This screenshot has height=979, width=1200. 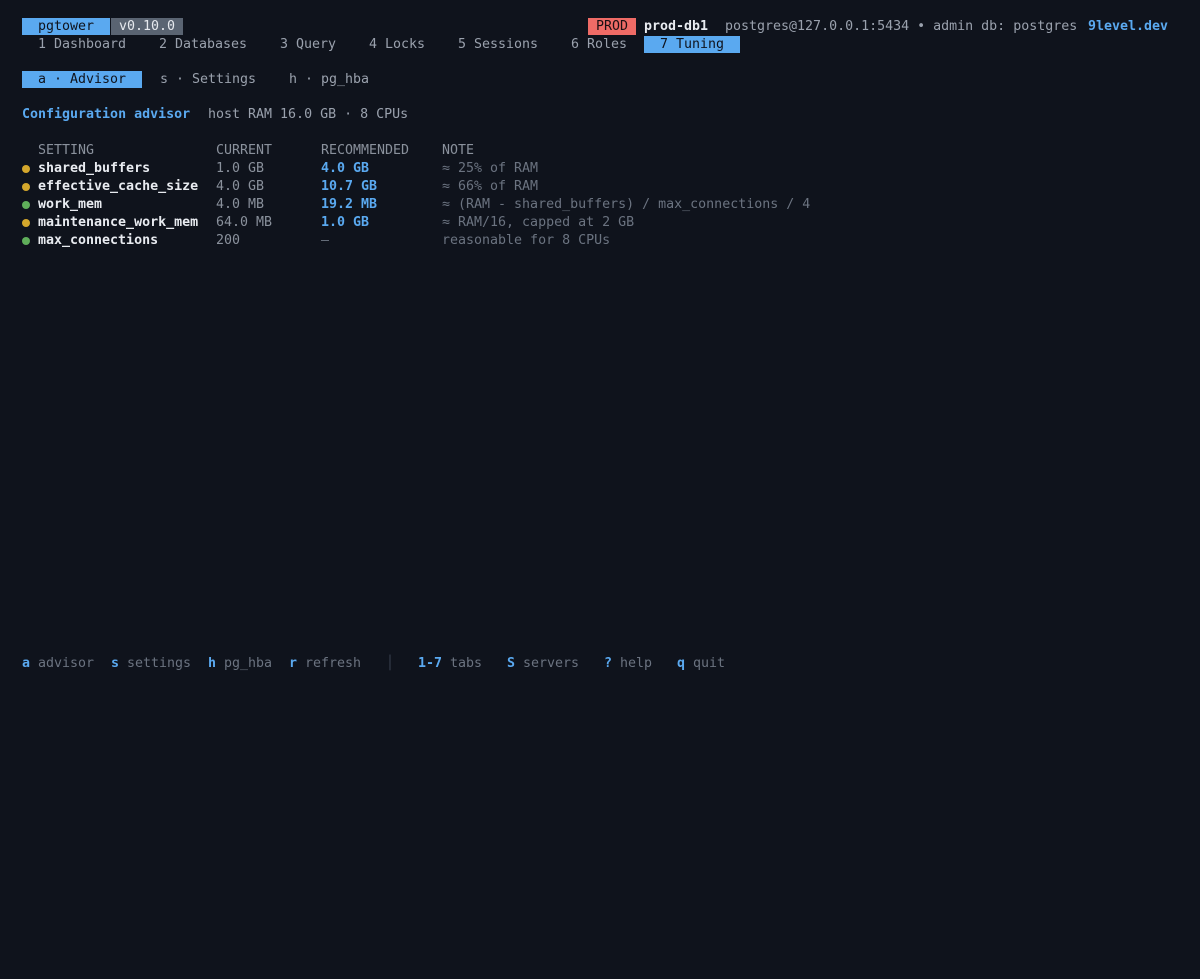 What do you see at coordinates (498, 45) in the screenshot?
I see `tab-sessions: 5 Sessions` at bounding box center [498, 45].